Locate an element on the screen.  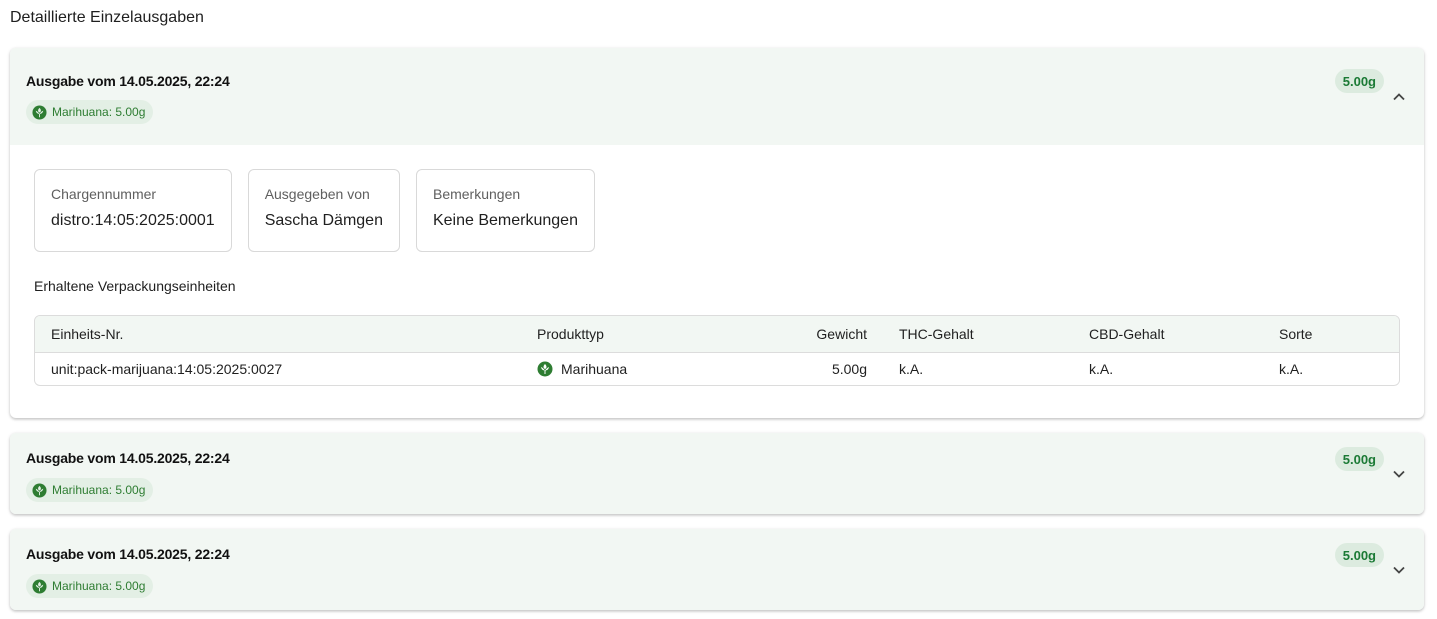
chevron-up-icon is located at coordinates (1399, 97).